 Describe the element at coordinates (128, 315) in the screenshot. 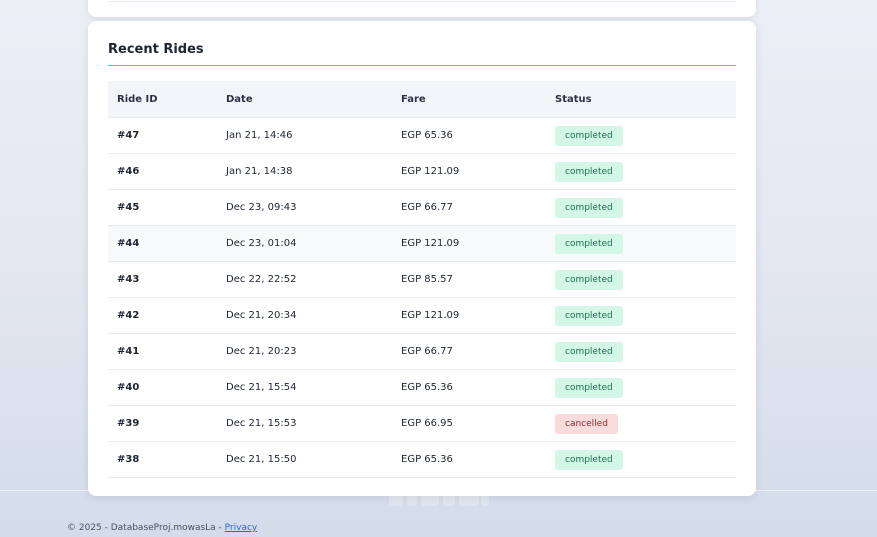

I see `ride-id-cell: #42` at that location.